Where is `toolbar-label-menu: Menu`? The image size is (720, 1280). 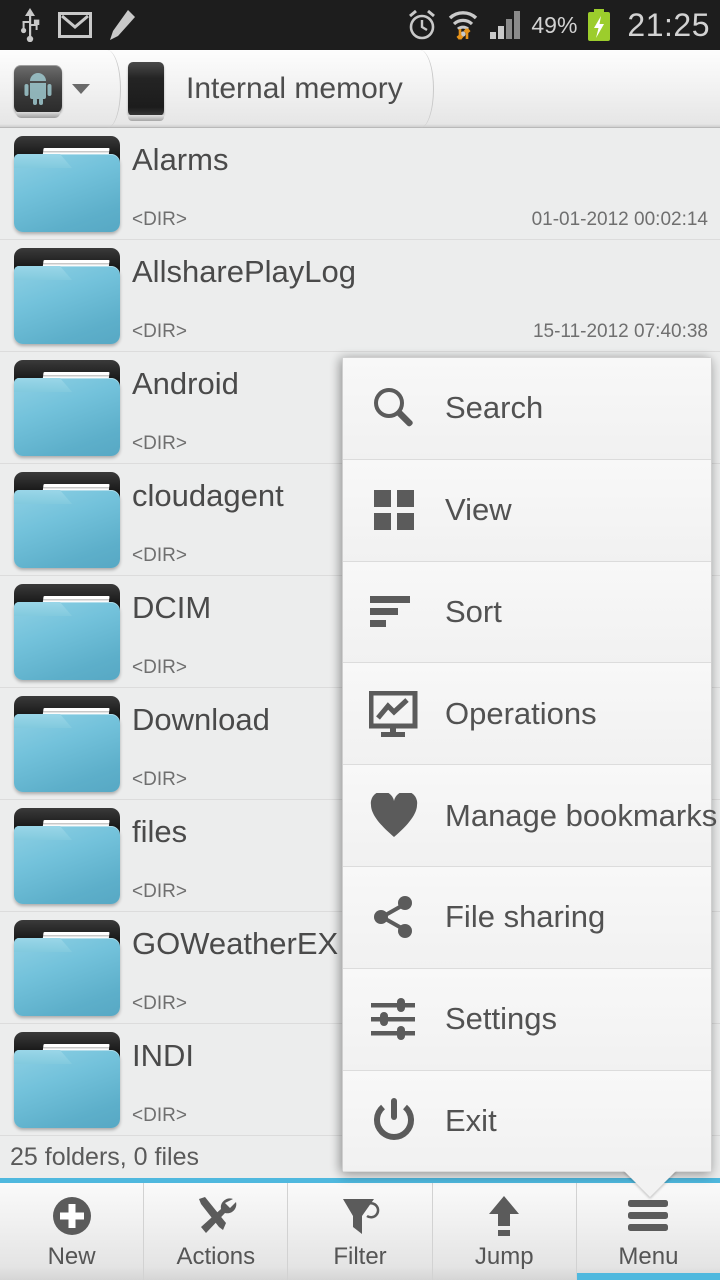
toolbar-label-menu: Menu is located at coordinates (648, 1256).